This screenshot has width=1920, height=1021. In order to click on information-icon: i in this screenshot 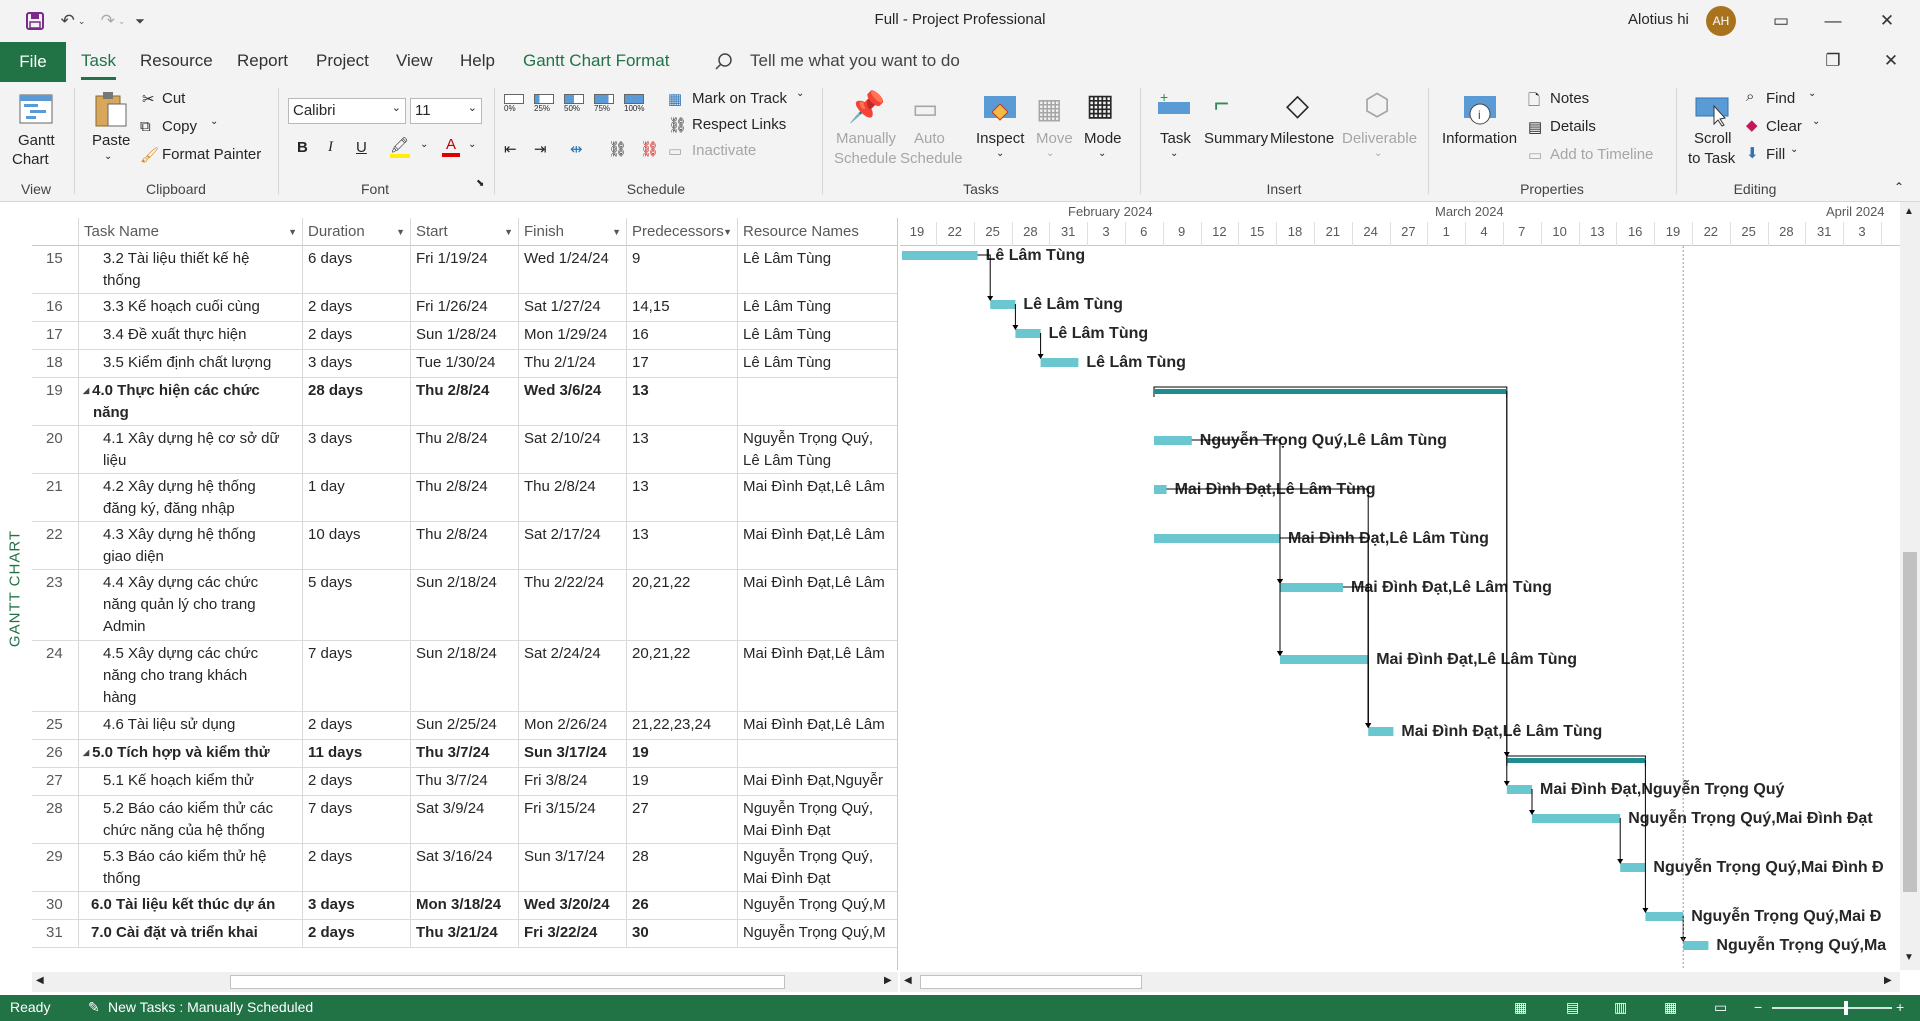, I will do `click(1480, 110)`.